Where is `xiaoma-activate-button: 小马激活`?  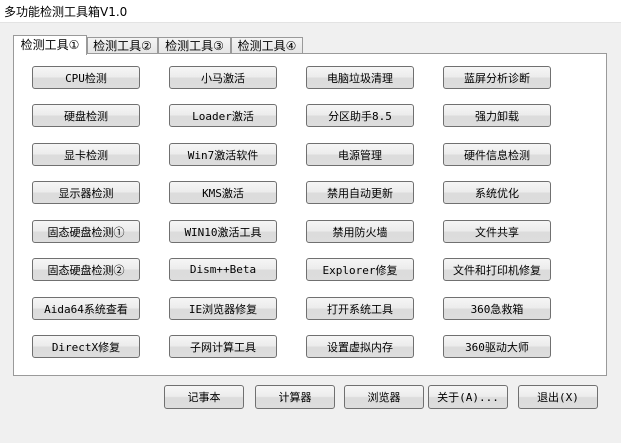
xiaoma-activate-button: 小马激活 is located at coordinates (223, 77).